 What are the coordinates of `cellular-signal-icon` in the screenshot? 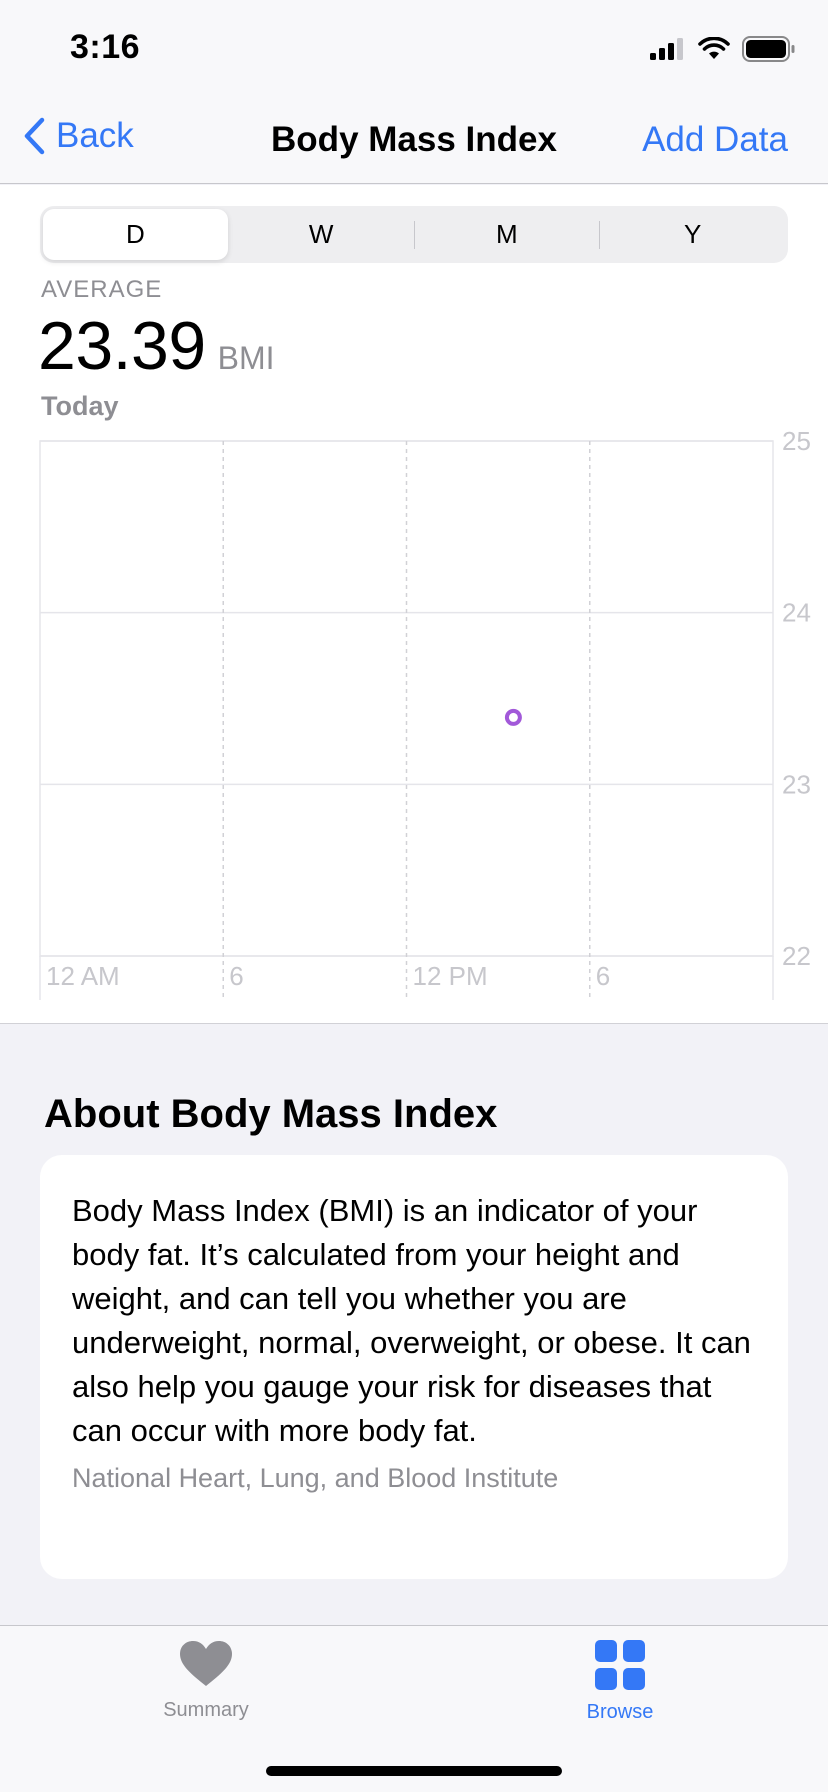 It's located at (666, 49).